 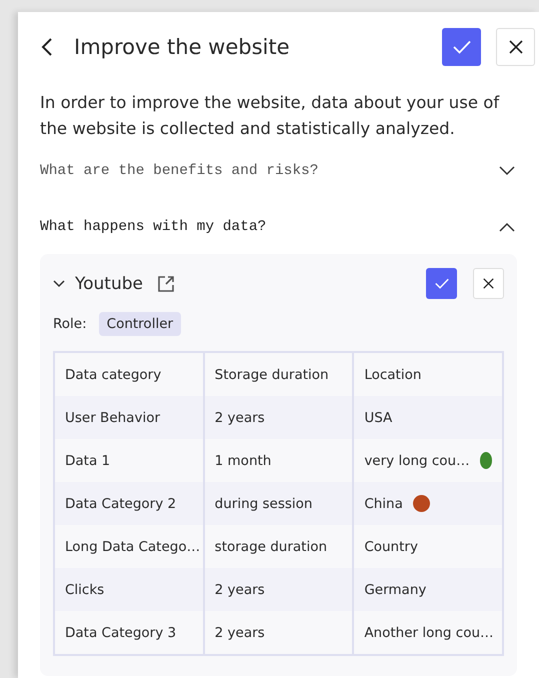 What do you see at coordinates (182, 47) in the screenshot?
I see `dialog-title: Improve the website` at bounding box center [182, 47].